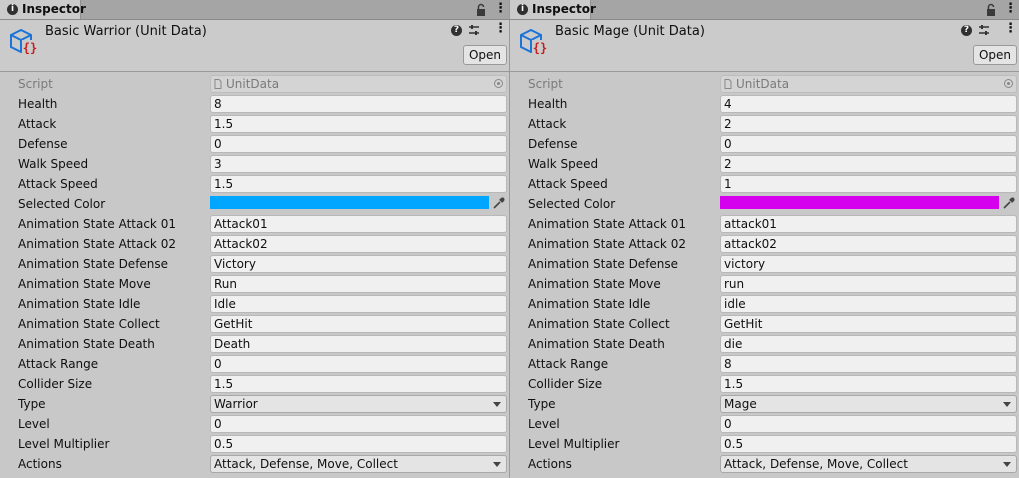 Image resolution: width=1019 pixels, height=478 pixels. Describe the element at coordinates (54, 9) in the screenshot. I see `tab-label: Inspector` at that location.